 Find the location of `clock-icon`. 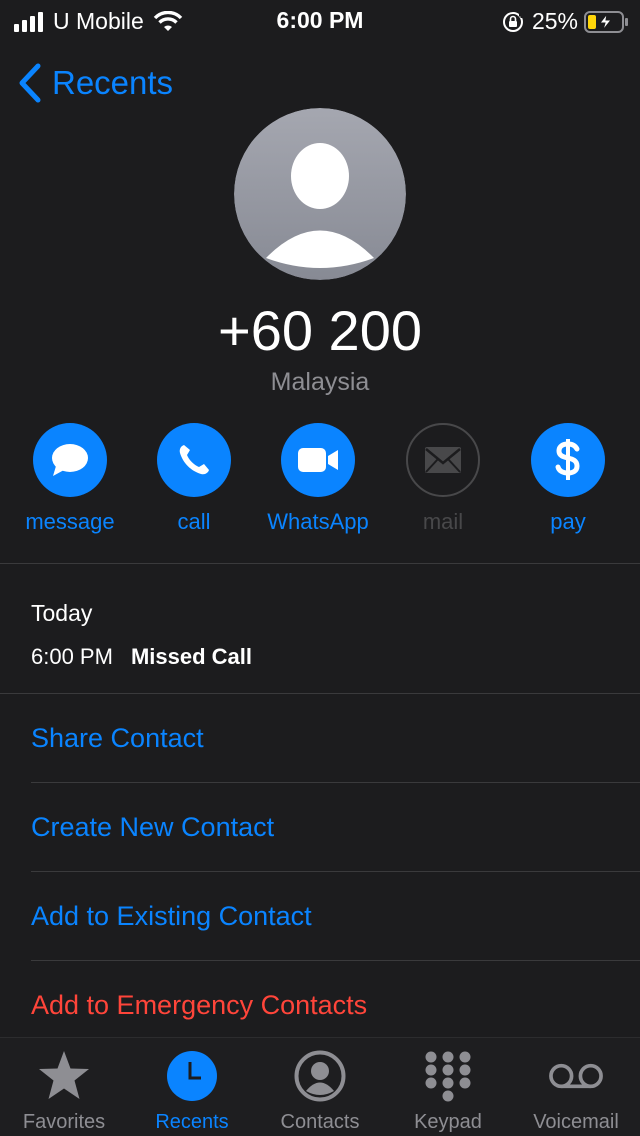

clock-icon is located at coordinates (192, 1076).